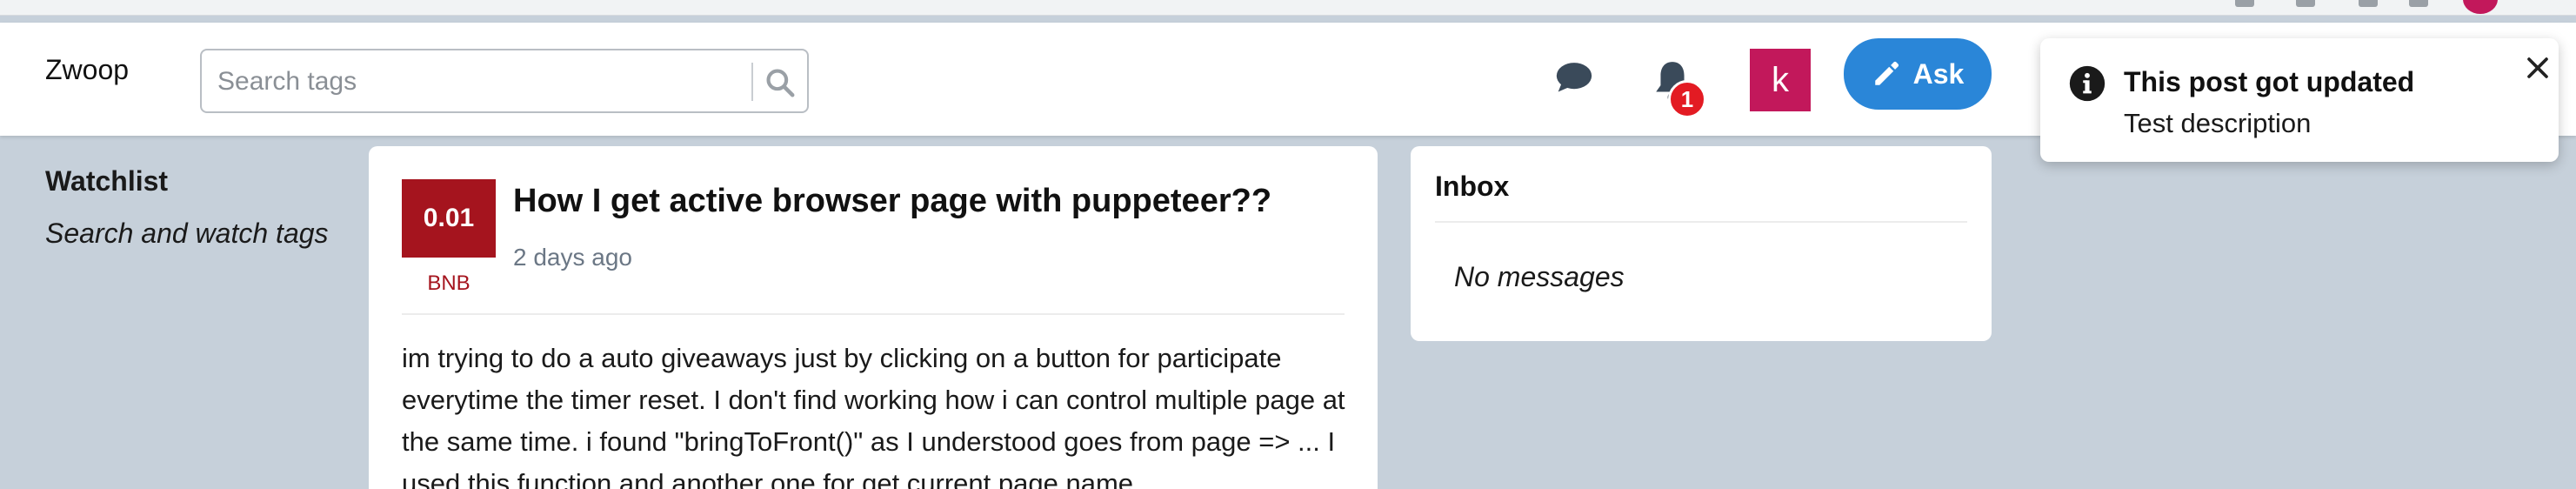  I want to click on search-box, so click(504, 81).